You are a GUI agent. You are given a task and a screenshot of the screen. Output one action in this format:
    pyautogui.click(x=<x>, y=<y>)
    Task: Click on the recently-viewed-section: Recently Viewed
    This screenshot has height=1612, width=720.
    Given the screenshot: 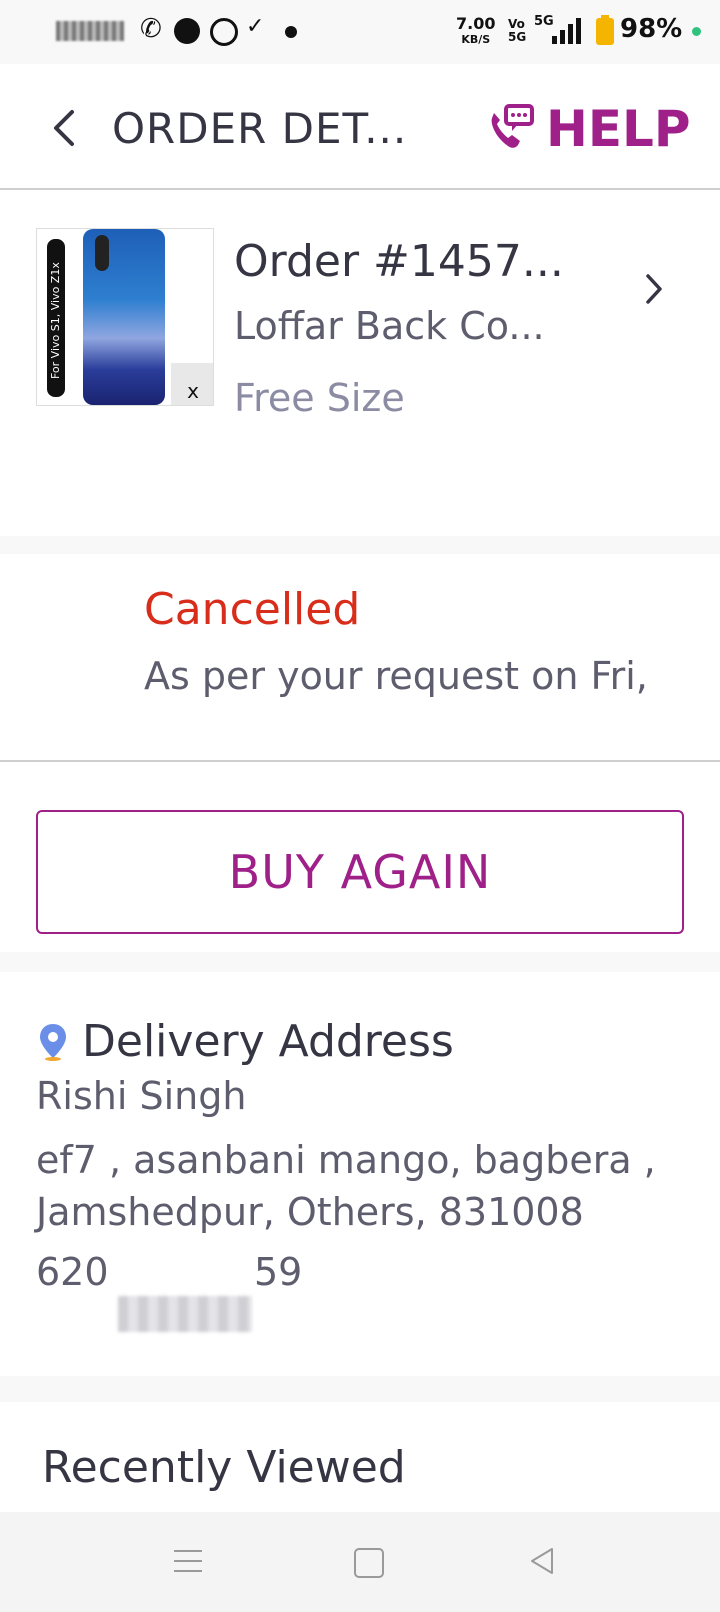 What is the action you would take?
    pyautogui.click(x=360, y=1457)
    